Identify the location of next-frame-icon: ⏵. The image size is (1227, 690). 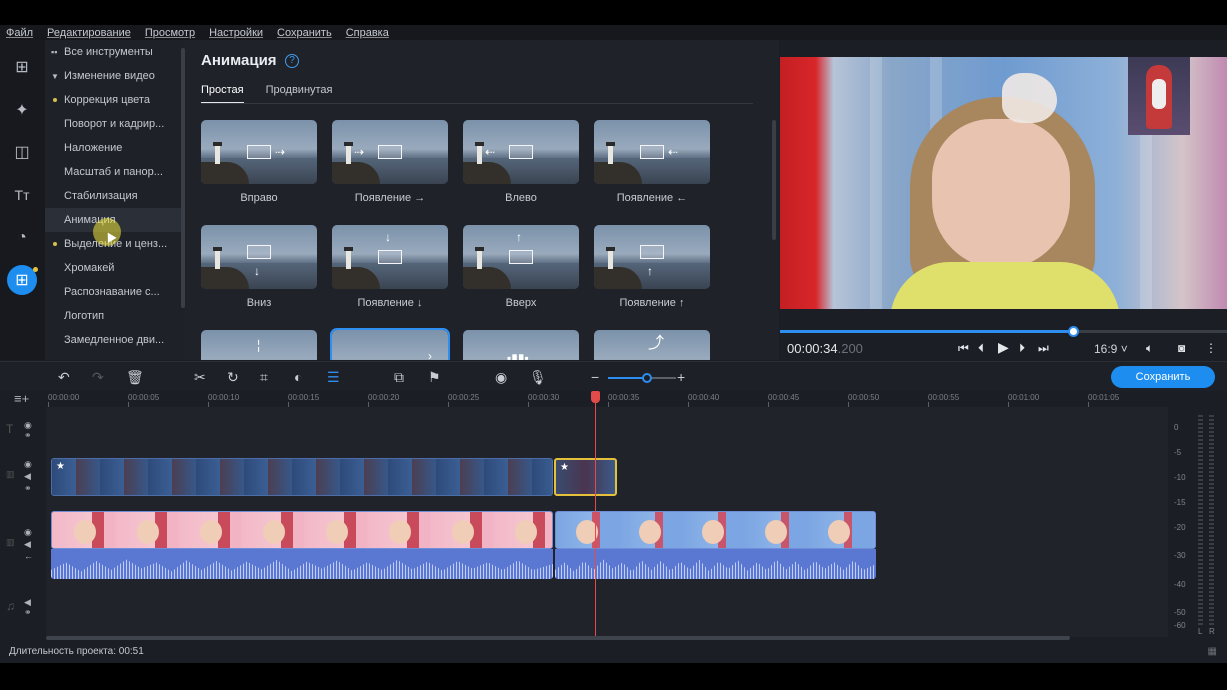
(1022, 348).